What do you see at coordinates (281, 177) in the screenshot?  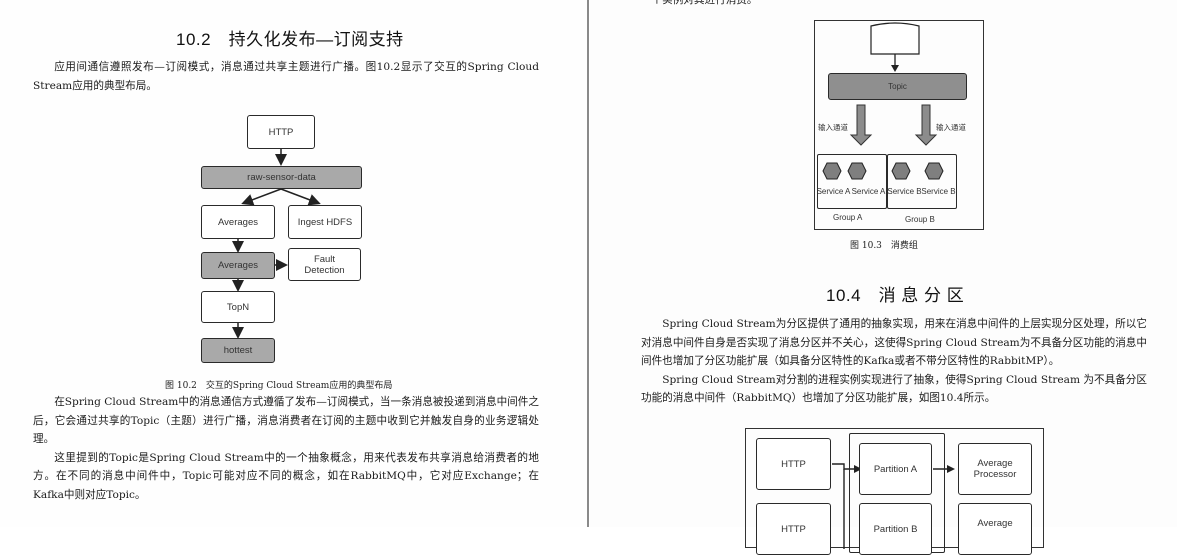 I see `node-raw-sensor-data: raw-sensor-data` at bounding box center [281, 177].